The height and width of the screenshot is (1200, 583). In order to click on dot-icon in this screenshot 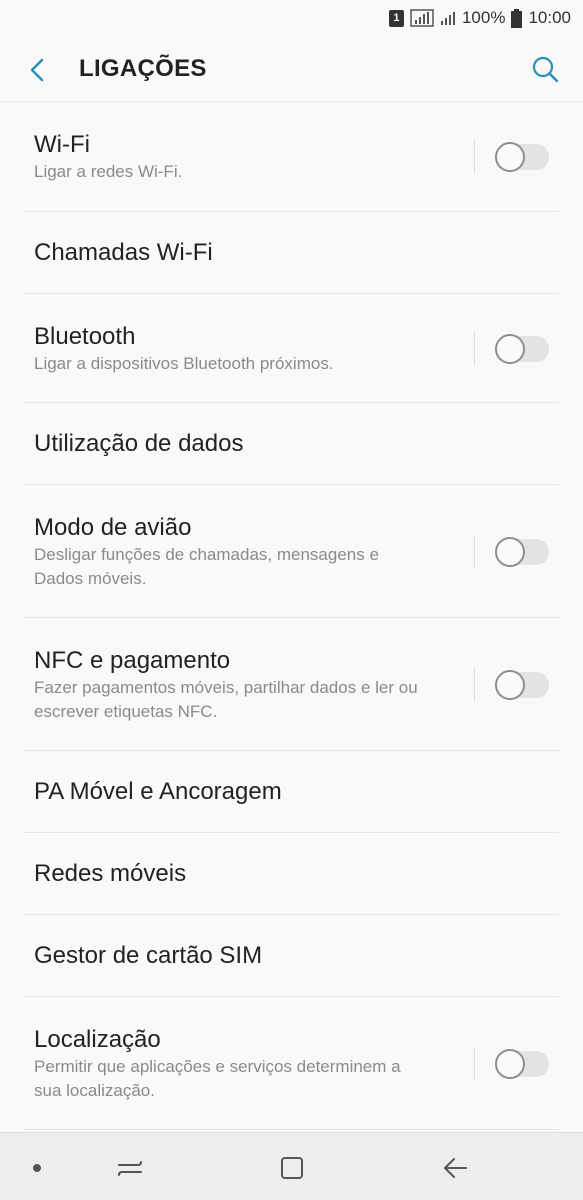, I will do `click(37, 1168)`.